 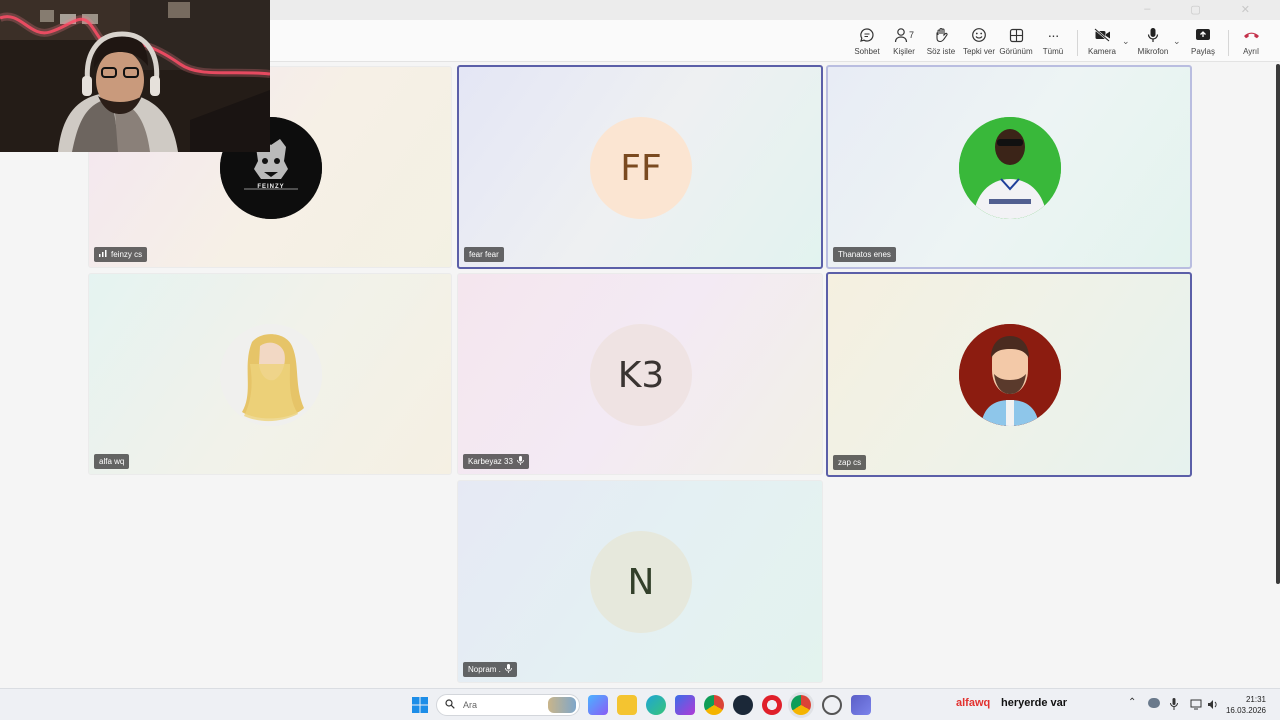 I want to click on camera-label: Kamera, so click(x=1101, y=51).